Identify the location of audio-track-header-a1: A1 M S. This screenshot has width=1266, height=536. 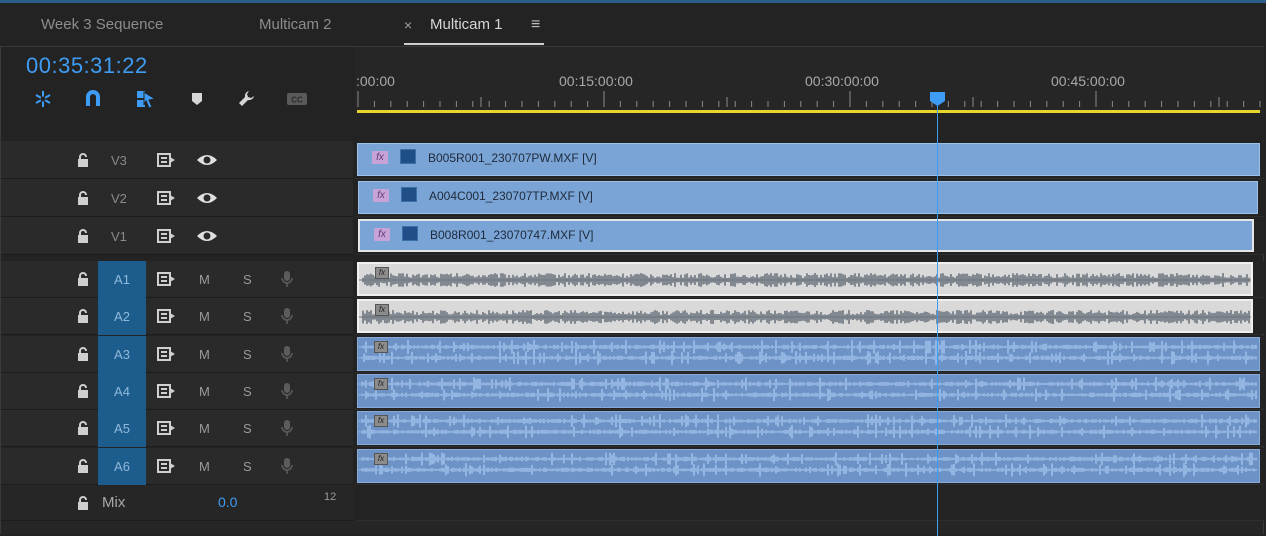
(177, 279).